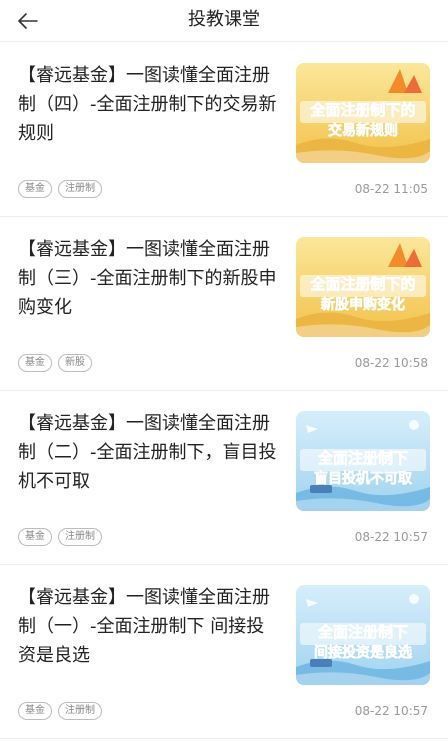  I want to click on thumbnail-illustration: 全面注册制下 盲目投机不可取, so click(363, 461).